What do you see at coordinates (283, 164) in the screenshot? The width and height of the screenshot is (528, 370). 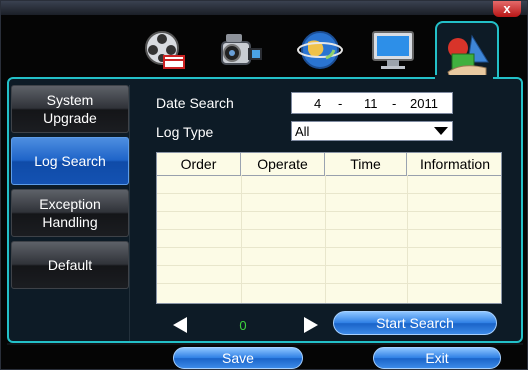 I see `column-header-operate: Operate` at bounding box center [283, 164].